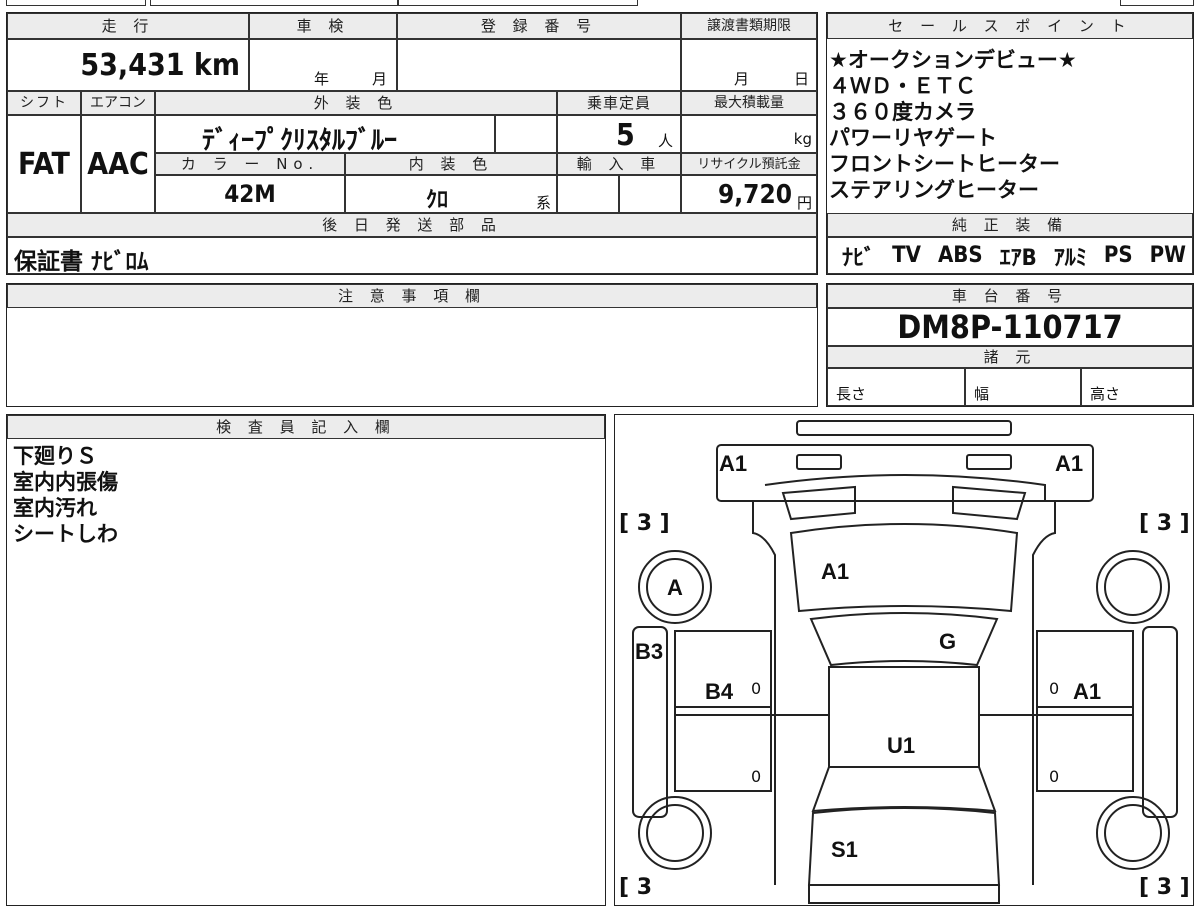 This screenshot has height=907, width=1200. Describe the element at coordinates (749, 26) in the screenshot. I see `transfer-deadline-header: 譲渡書類期限` at that location.